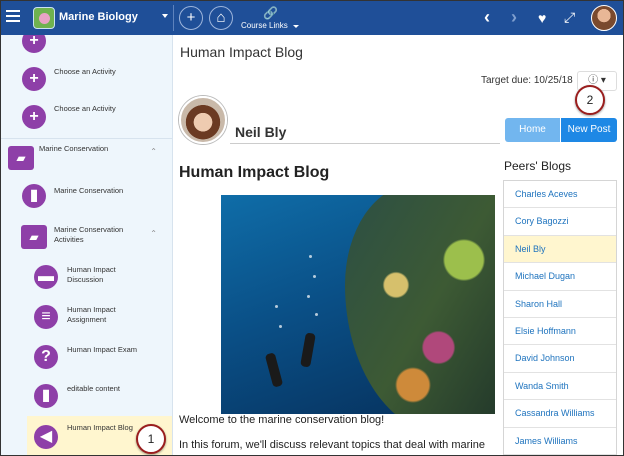  Describe the element at coordinates (221, 18) in the screenshot. I see `home-icon: ⌂` at that location.